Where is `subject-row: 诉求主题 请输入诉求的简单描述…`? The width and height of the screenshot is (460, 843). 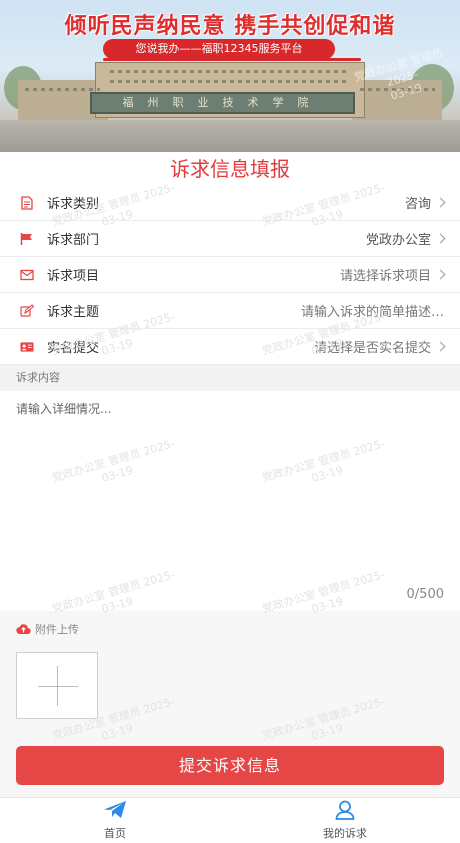 subject-row: 诉求主题 请输入诉求的简单描述… is located at coordinates (230, 311).